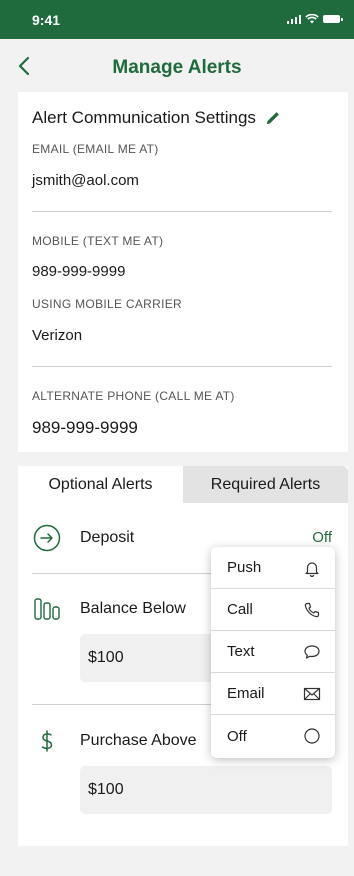 Image resolution: width=354 pixels, height=876 pixels. Describe the element at coordinates (240, 609) in the screenshot. I see `dropdown-item-label: Call` at that location.